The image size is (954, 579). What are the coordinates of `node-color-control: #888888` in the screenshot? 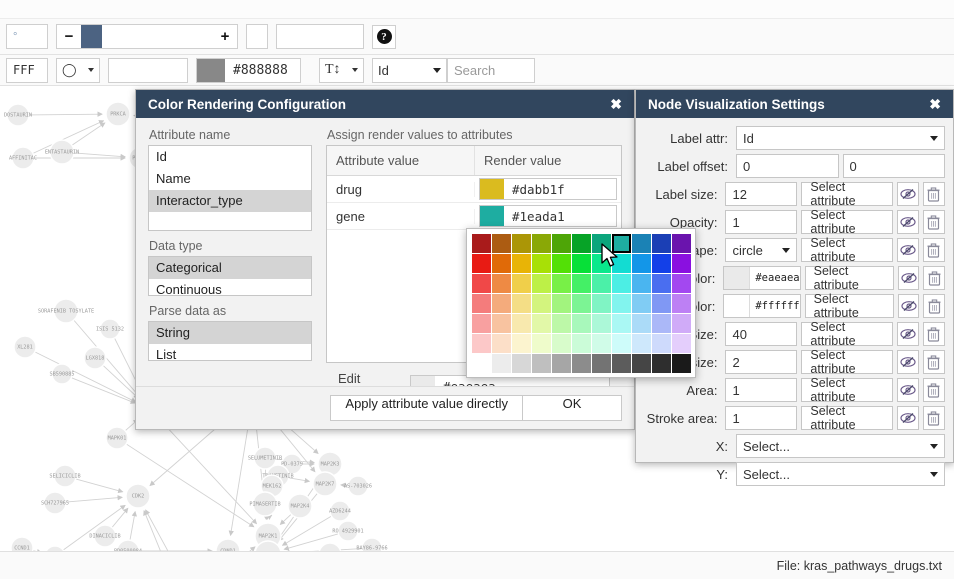 It's located at (248, 70).